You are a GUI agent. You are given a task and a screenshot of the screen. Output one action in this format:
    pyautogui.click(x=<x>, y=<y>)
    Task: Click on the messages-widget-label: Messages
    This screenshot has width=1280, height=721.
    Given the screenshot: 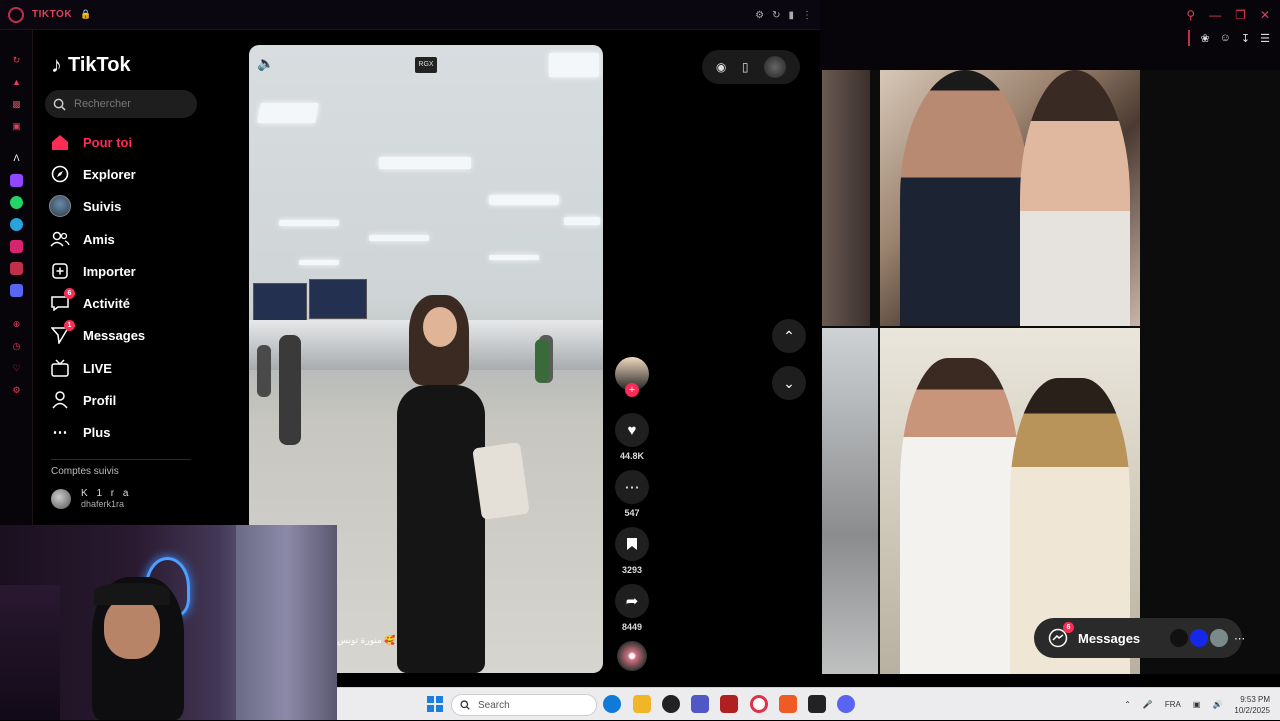 What is the action you would take?
    pyautogui.click(x=1109, y=638)
    